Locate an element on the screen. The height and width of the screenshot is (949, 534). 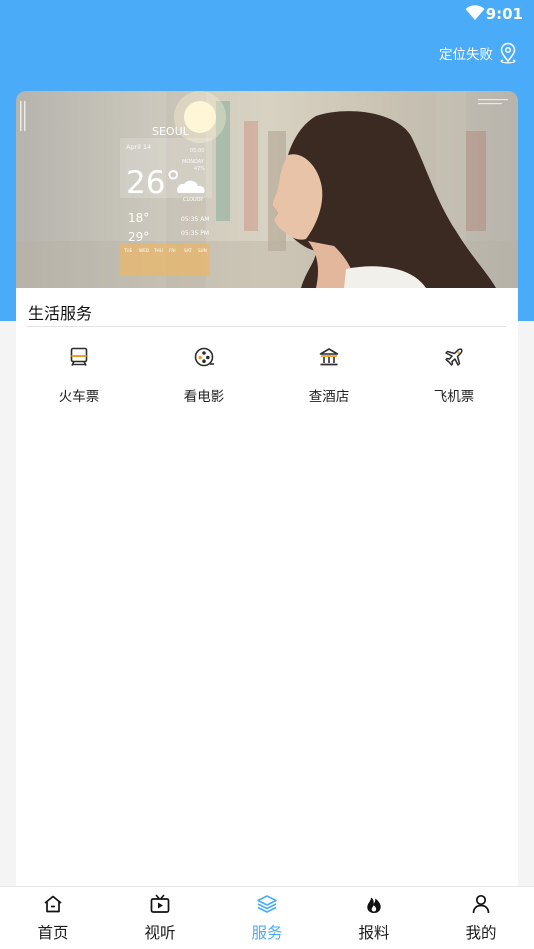
banner-date: April 14 is located at coordinates (138, 147).